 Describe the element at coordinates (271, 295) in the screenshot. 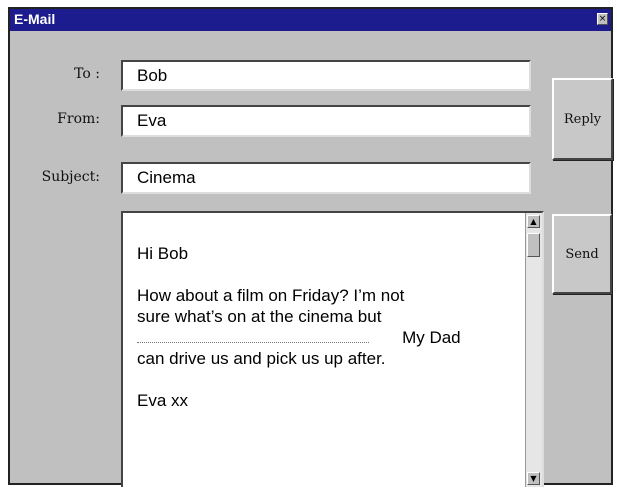

I see `message-line-1: How about a film on Friday? I’m not` at that location.